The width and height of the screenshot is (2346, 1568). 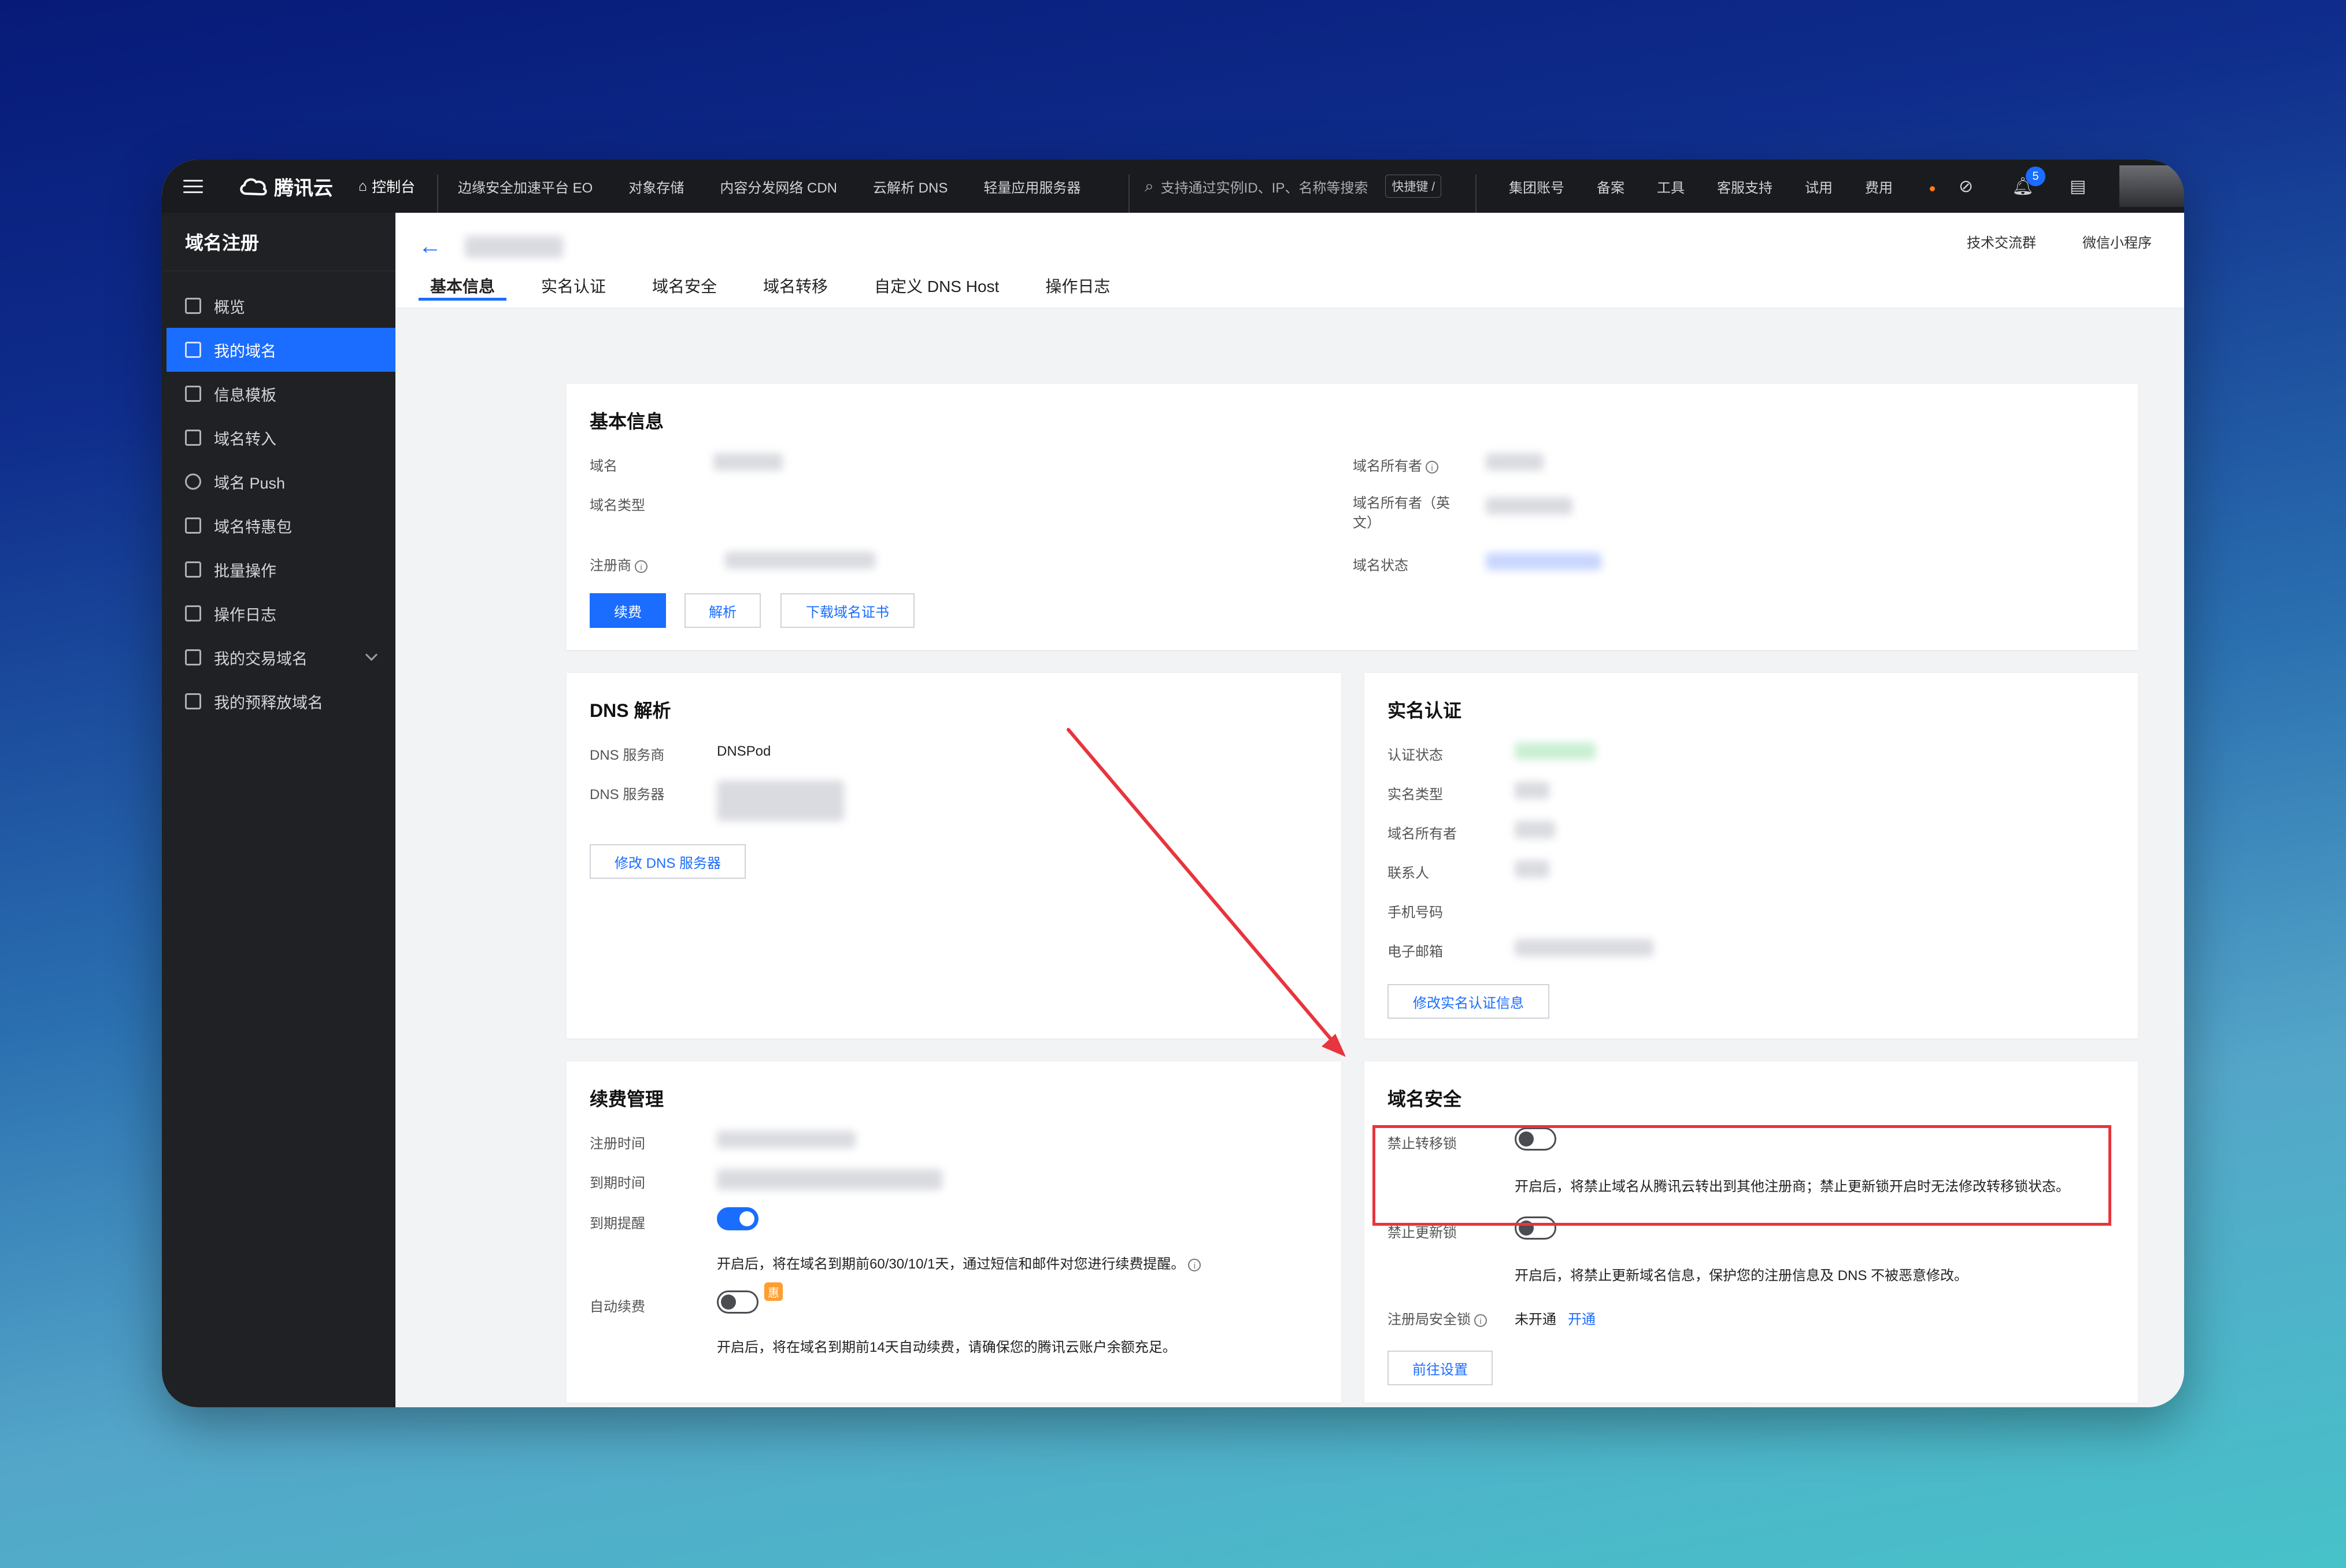 I want to click on exp-time-label: 到期时间, so click(x=617, y=1183).